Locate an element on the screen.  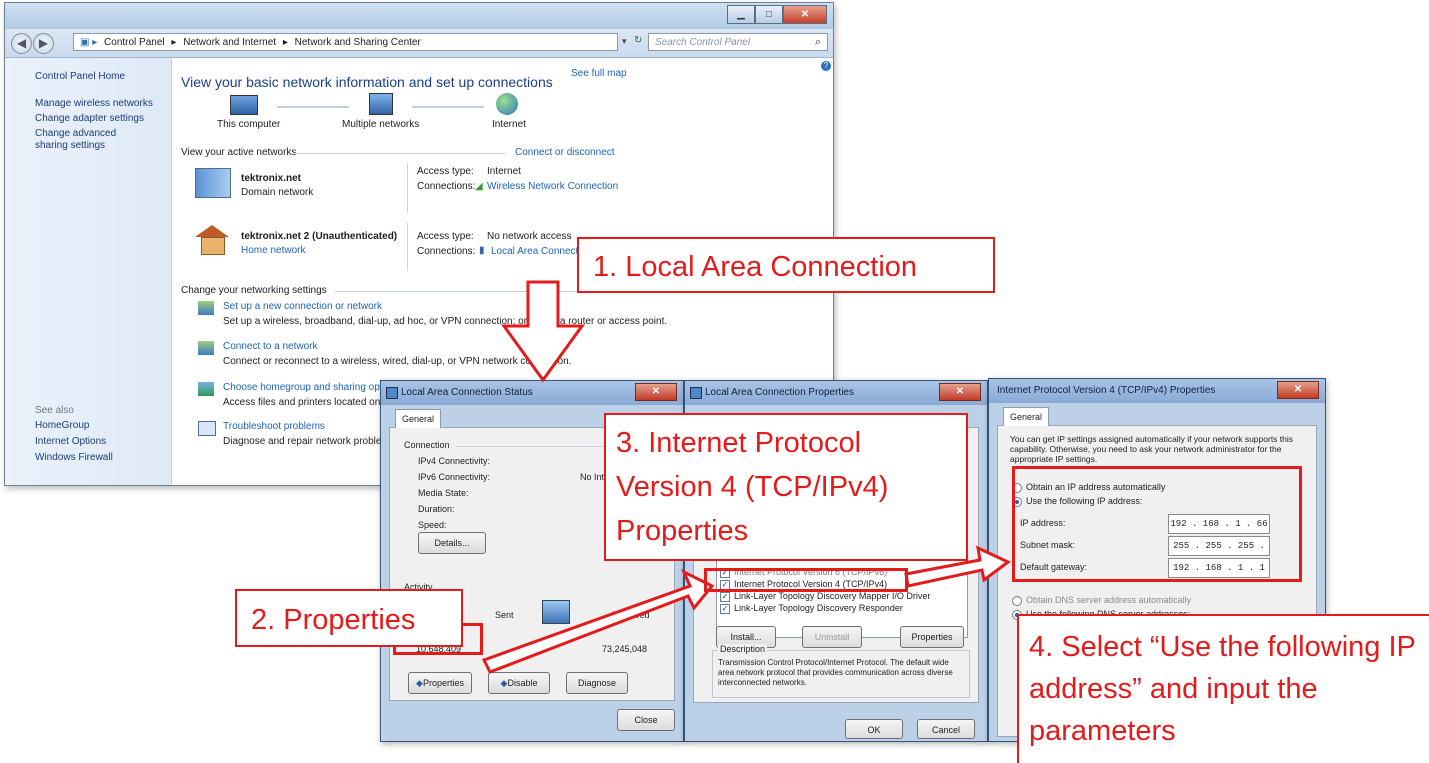
highlight-ipv4-item is located at coordinates (806, 580).